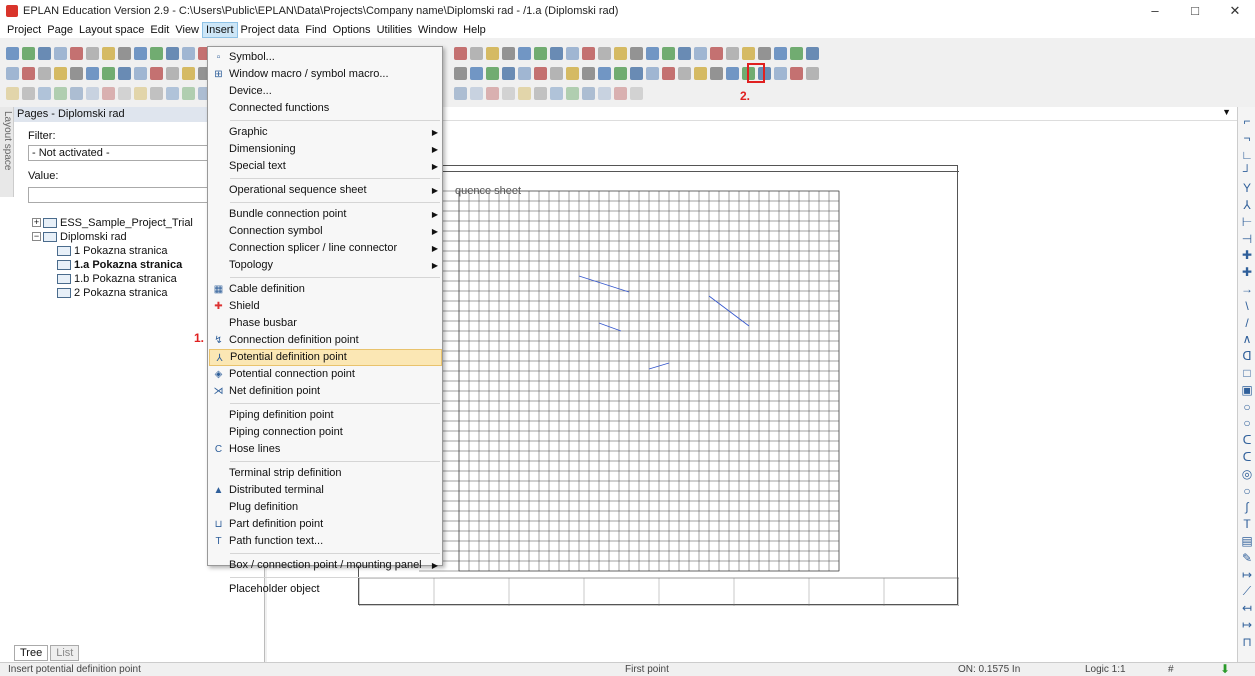 The width and height of the screenshot is (1255, 676). What do you see at coordinates (1247, 524) in the screenshot?
I see `right-tool-button: T` at bounding box center [1247, 524].